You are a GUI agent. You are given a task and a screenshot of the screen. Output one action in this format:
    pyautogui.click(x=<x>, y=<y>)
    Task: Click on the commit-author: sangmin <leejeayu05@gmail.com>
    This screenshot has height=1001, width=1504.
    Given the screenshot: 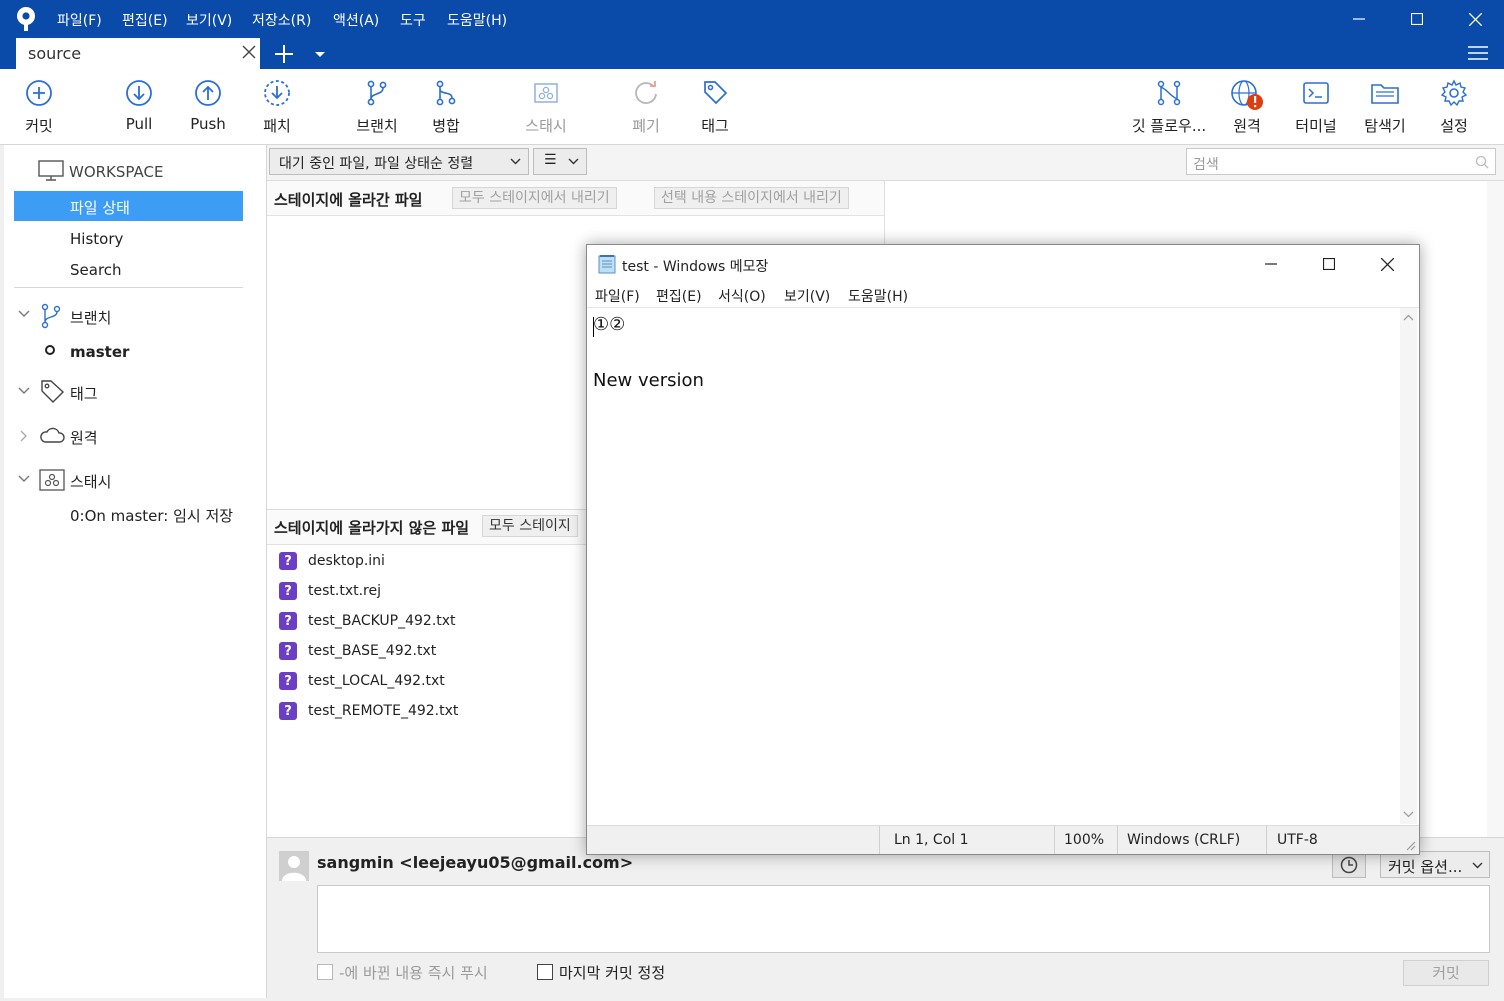 What is the action you would take?
    pyautogui.click(x=475, y=862)
    